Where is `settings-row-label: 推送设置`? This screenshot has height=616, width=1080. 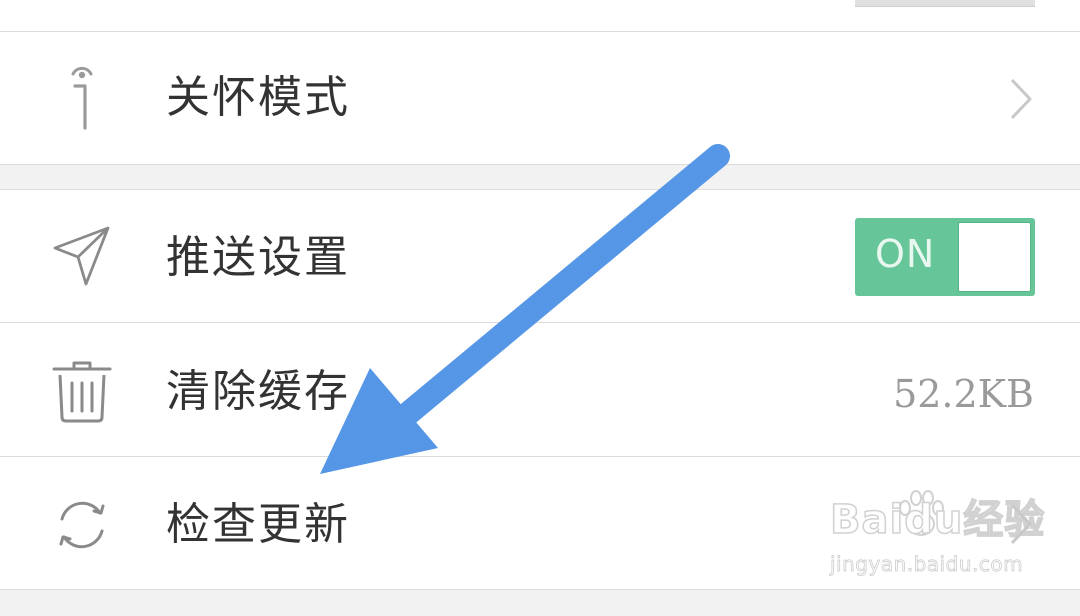 settings-row-label: 推送设置 is located at coordinates (258, 257).